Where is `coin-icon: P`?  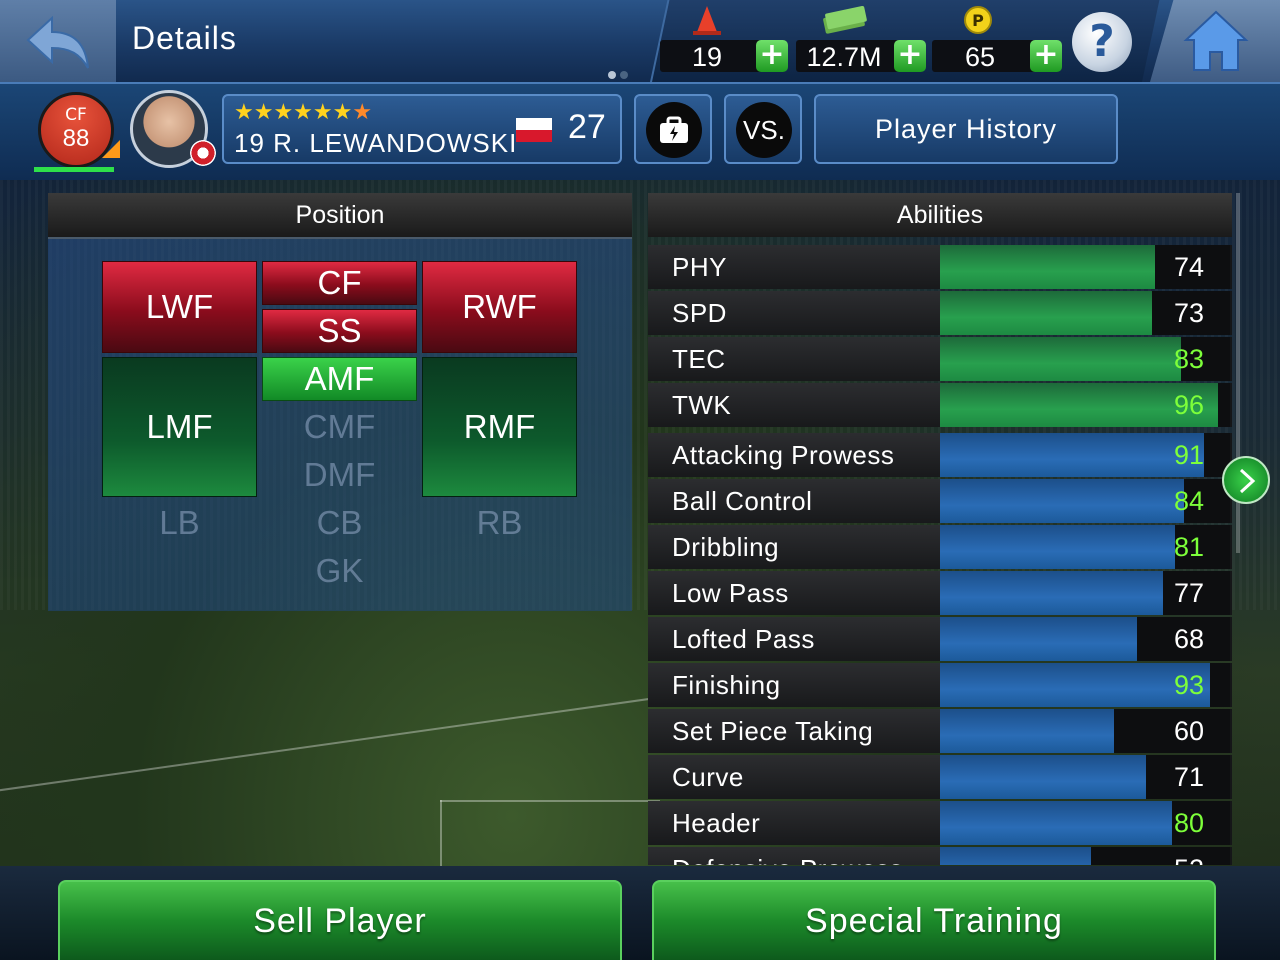 coin-icon: P is located at coordinates (978, 20).